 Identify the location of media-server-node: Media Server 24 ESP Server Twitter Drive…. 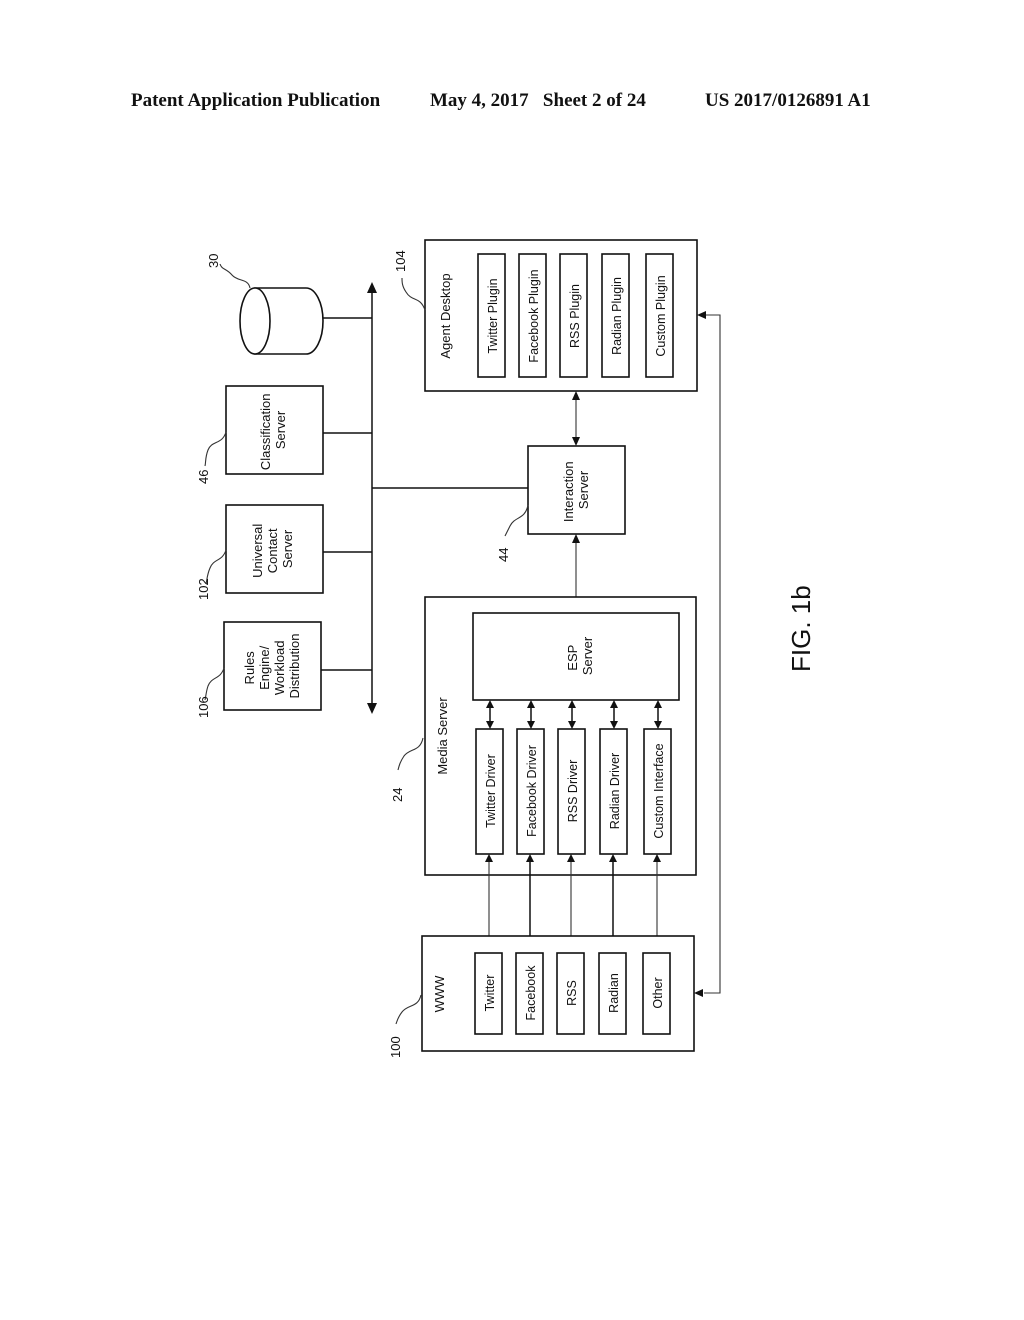
(543, 736).